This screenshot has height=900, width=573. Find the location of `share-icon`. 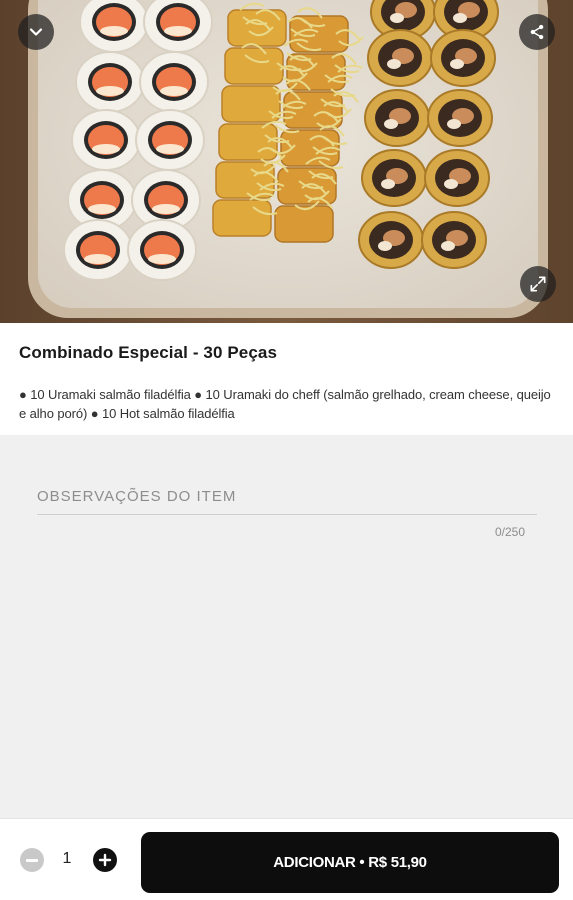

share-icon is located at coordinates (537, 32).